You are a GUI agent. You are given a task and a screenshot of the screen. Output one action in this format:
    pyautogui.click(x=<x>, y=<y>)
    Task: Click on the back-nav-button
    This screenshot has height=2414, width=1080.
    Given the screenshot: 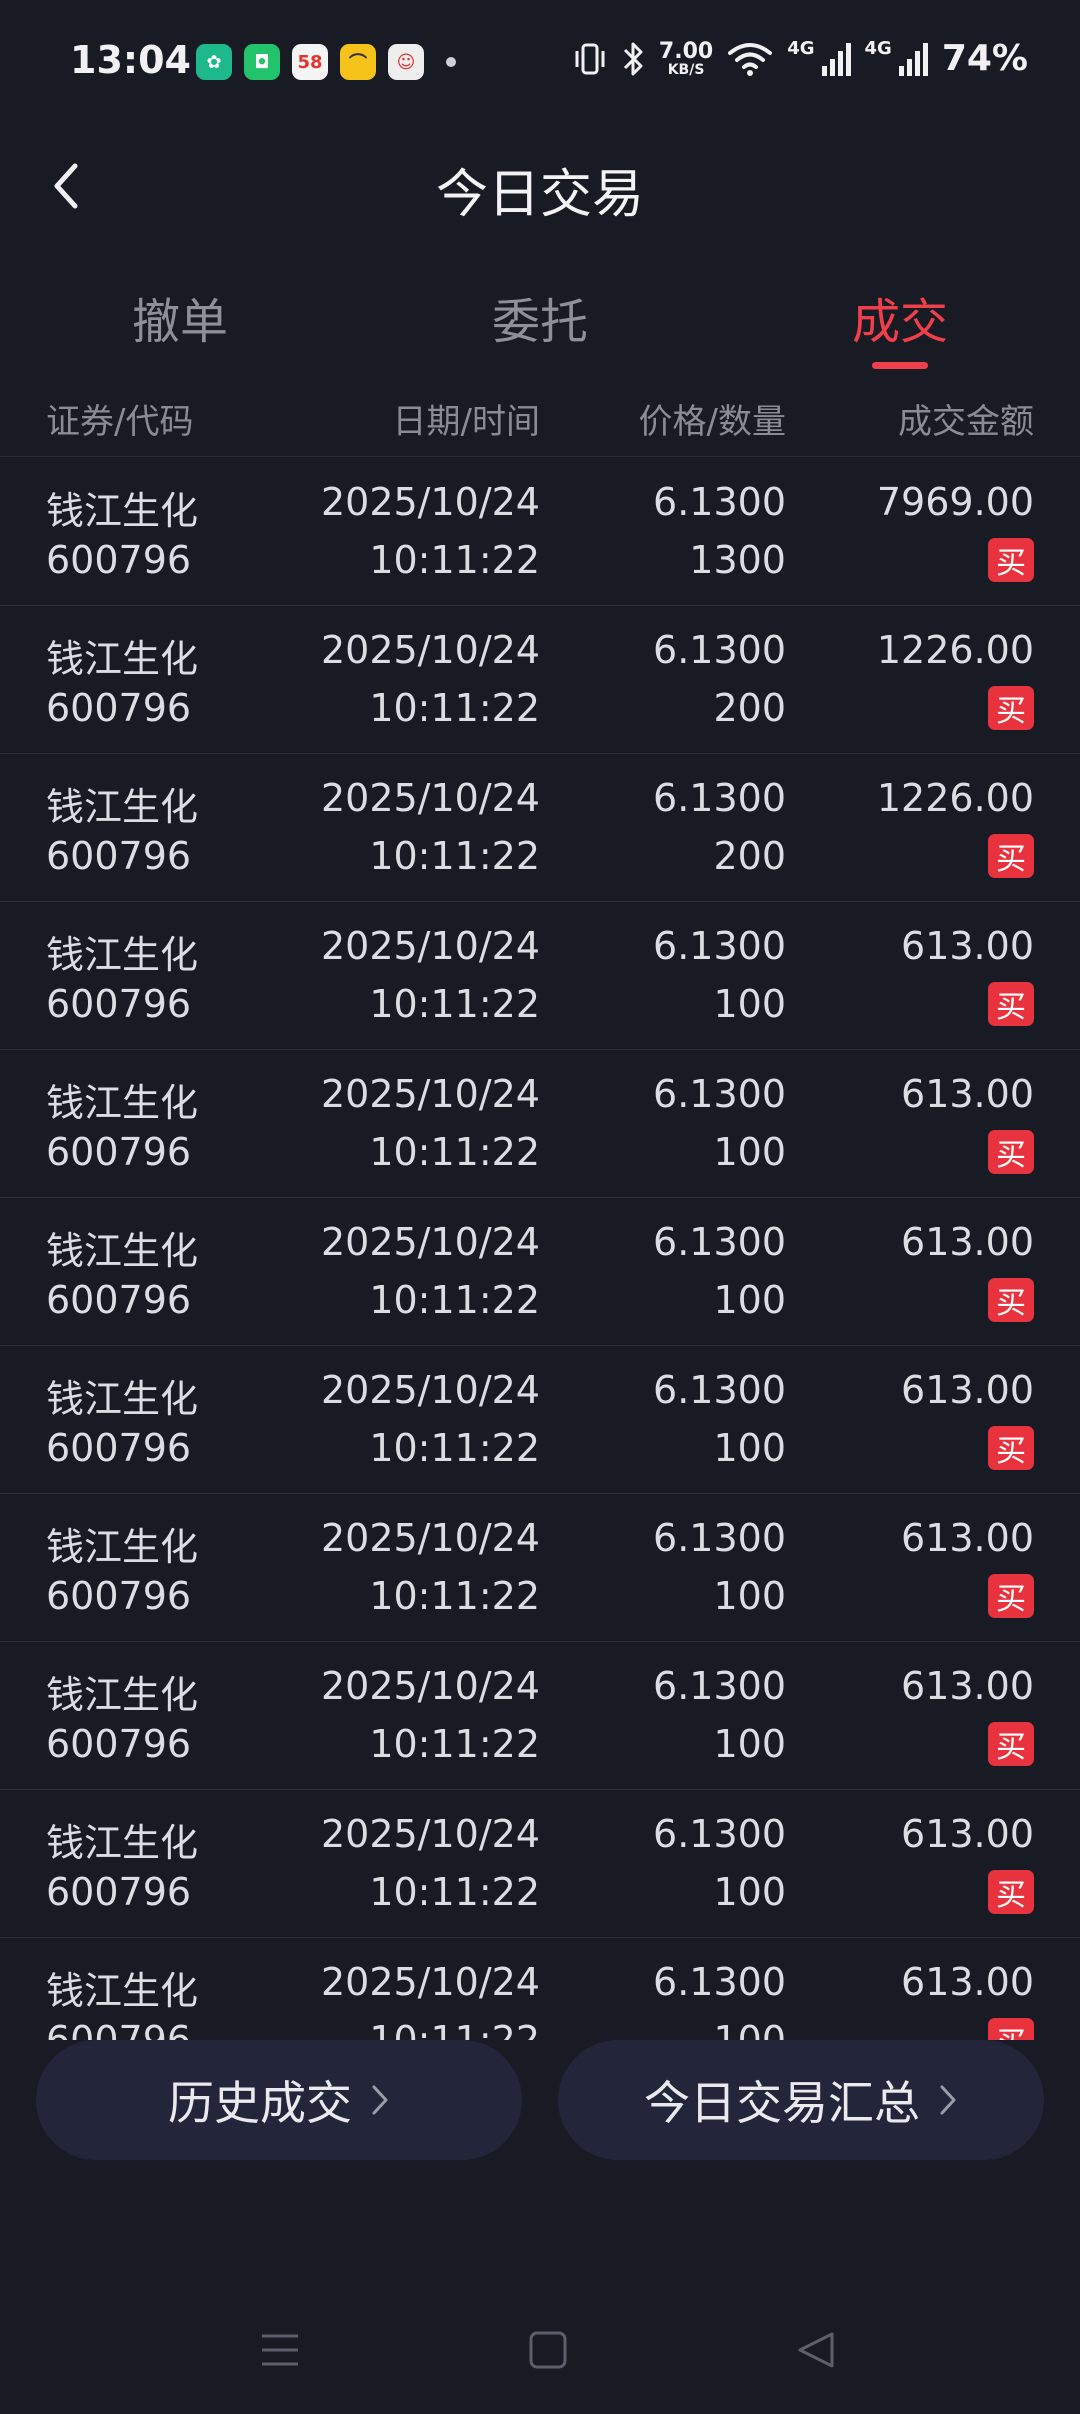 What is the action you would take?
    pyautogui.click(x=816, y=2350)
    